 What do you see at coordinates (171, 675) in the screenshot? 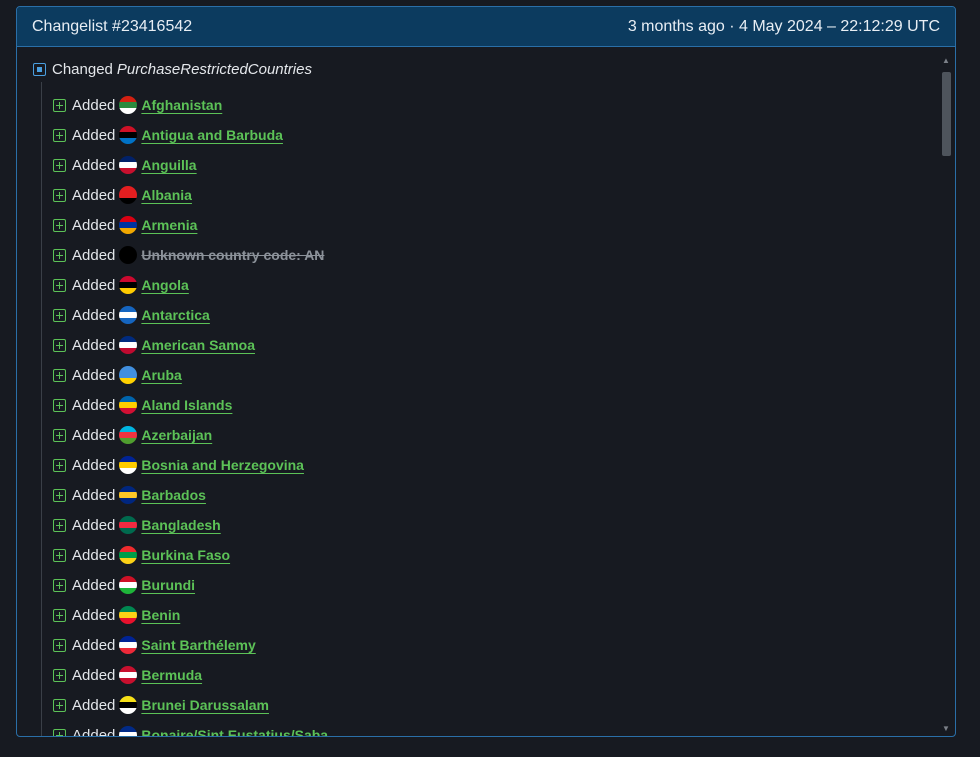
I see `country-link: Bermuda` at bounding box center [171, 675].